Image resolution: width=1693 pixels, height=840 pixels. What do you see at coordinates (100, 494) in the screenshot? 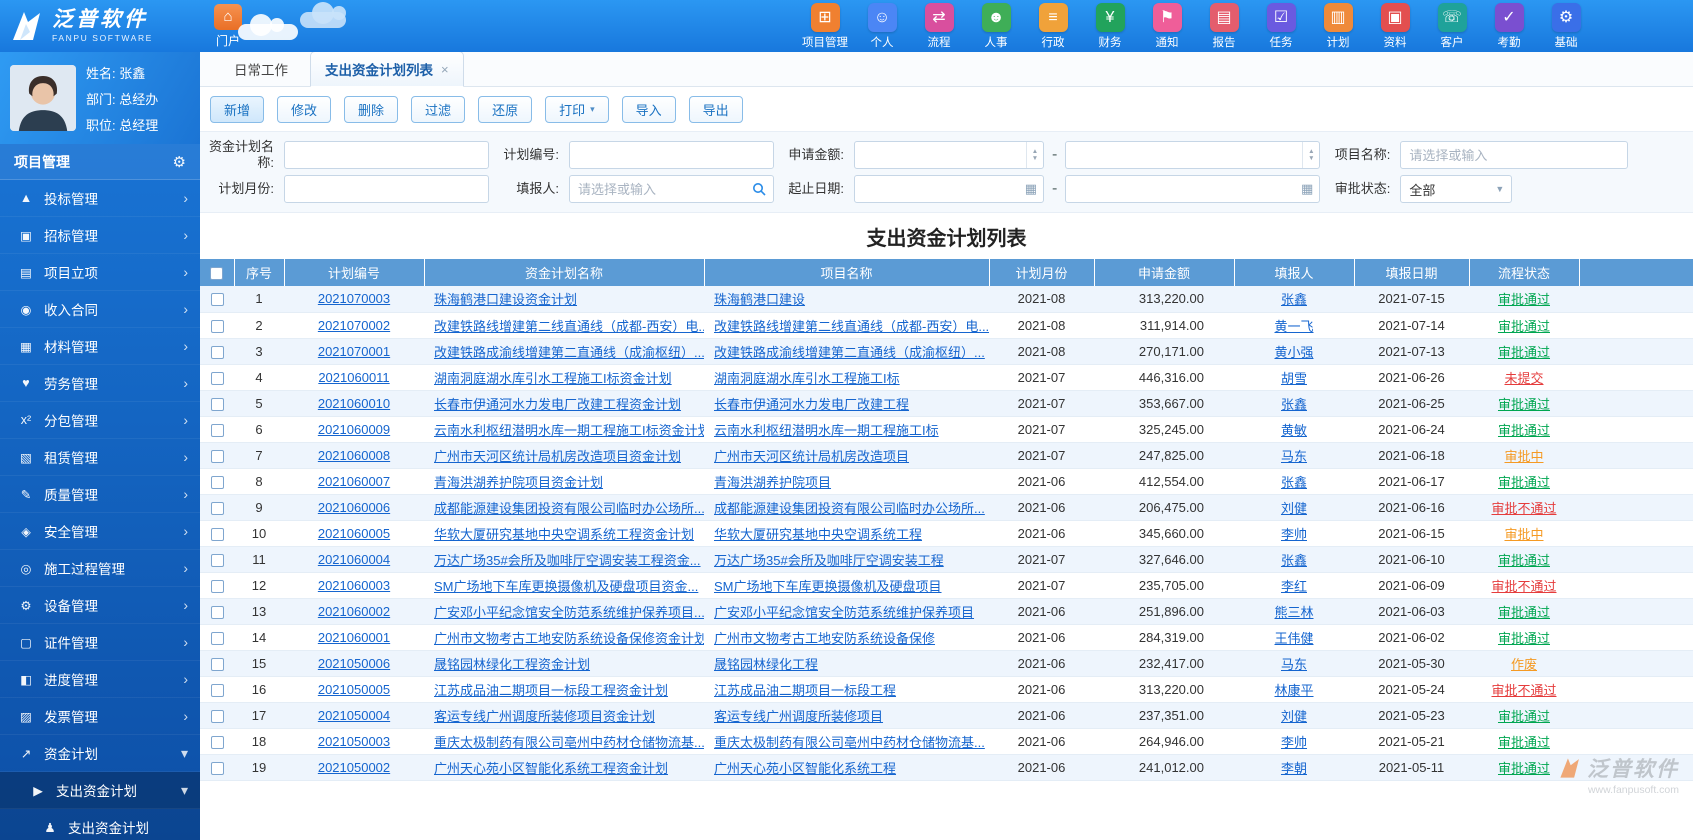
I see `sidebar-item-quality: ✎ 质量管理 ›` at bounding box center [100, 494].